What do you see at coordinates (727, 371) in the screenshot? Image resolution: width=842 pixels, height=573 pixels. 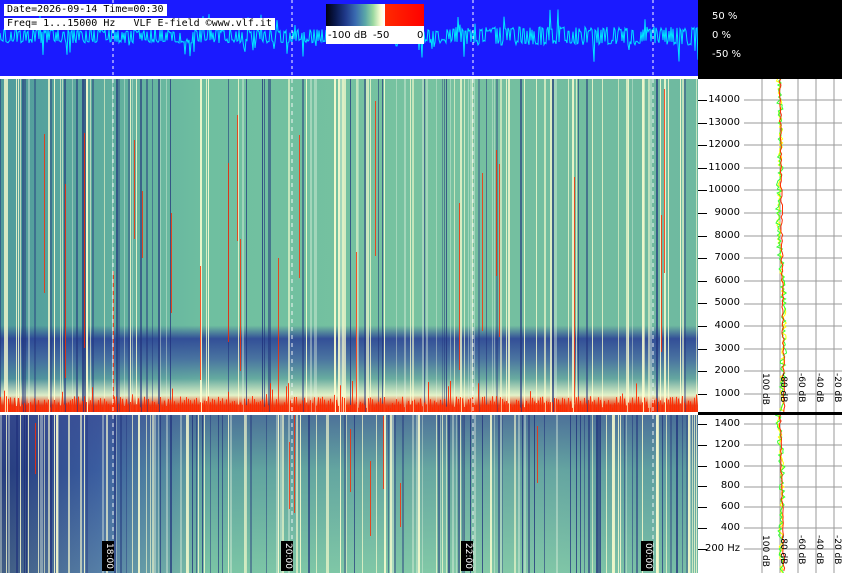 I see `freq-label: 2000` at bounding box center [727, 371].